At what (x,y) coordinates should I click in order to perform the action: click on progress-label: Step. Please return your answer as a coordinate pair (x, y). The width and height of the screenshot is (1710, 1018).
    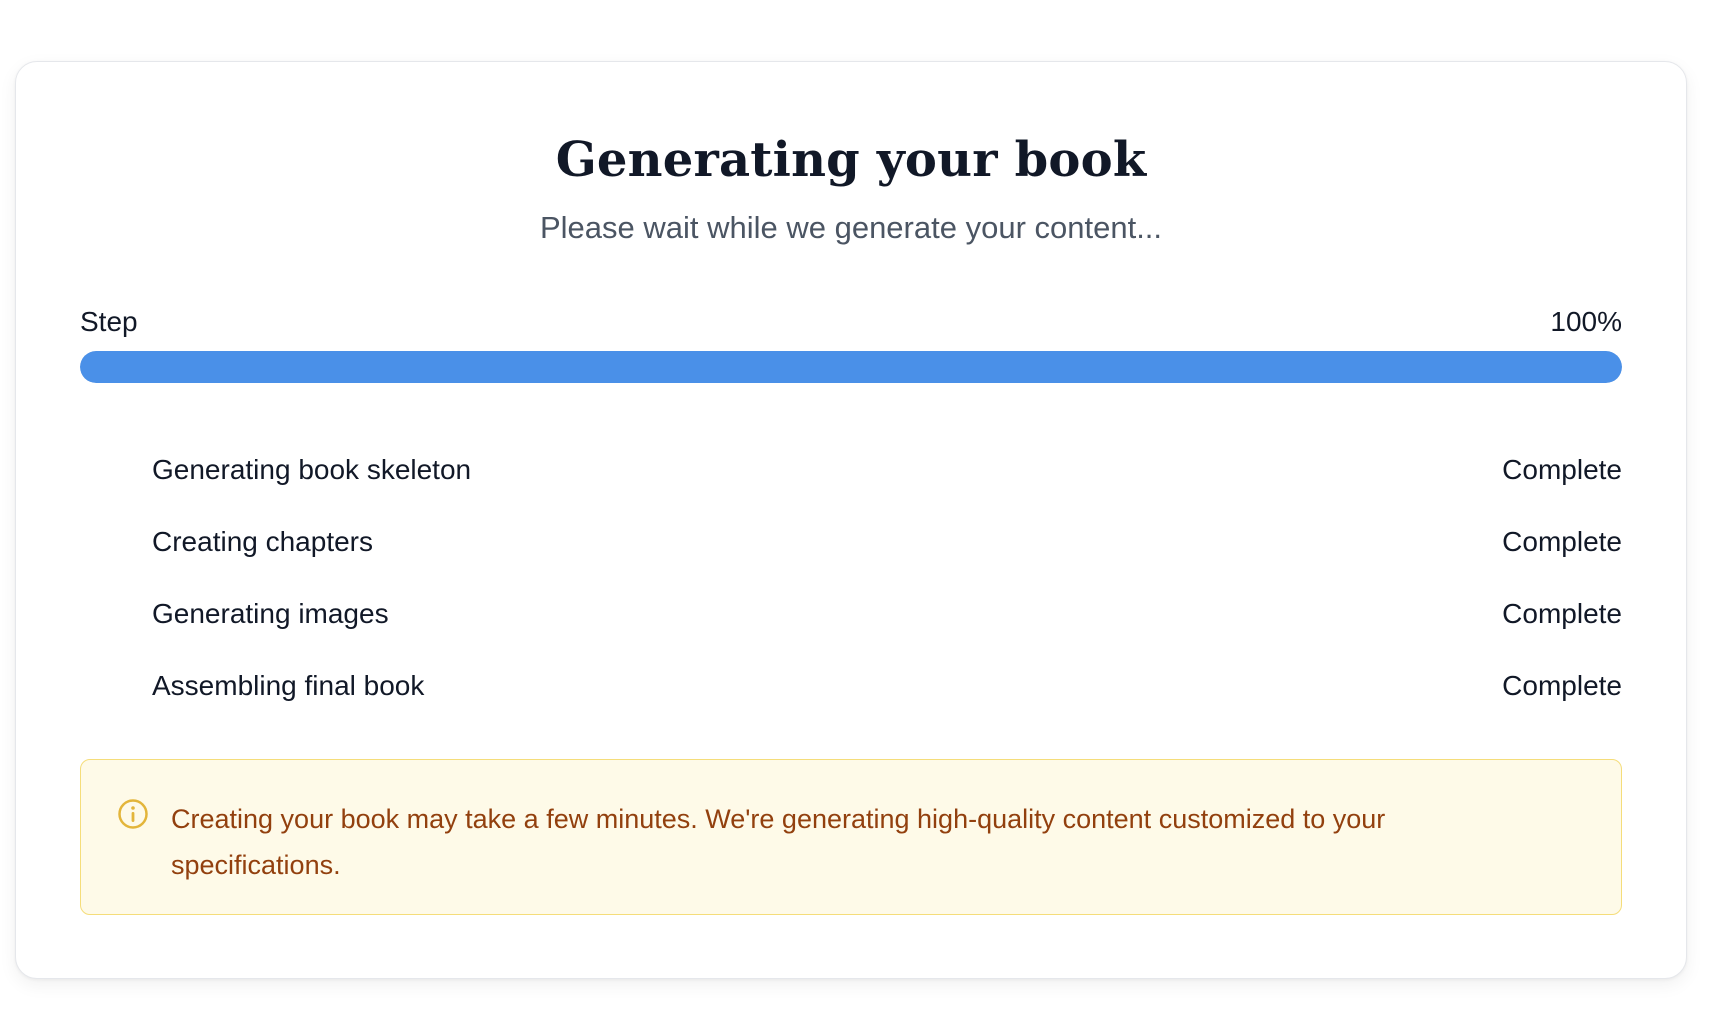
    Looking at the image, I should click on (109, 321).